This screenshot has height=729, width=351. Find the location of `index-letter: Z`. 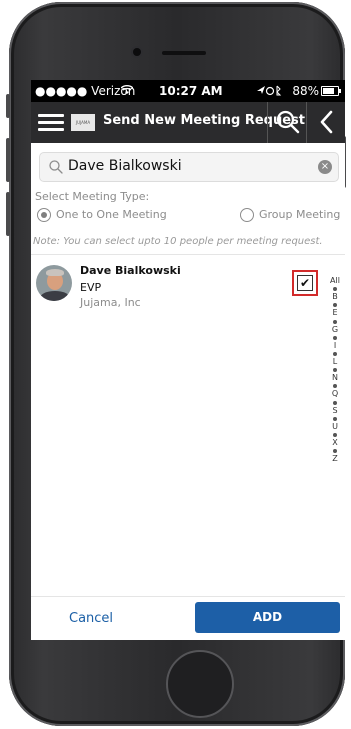

index-letter: Z is located at coordinates (335, 458).